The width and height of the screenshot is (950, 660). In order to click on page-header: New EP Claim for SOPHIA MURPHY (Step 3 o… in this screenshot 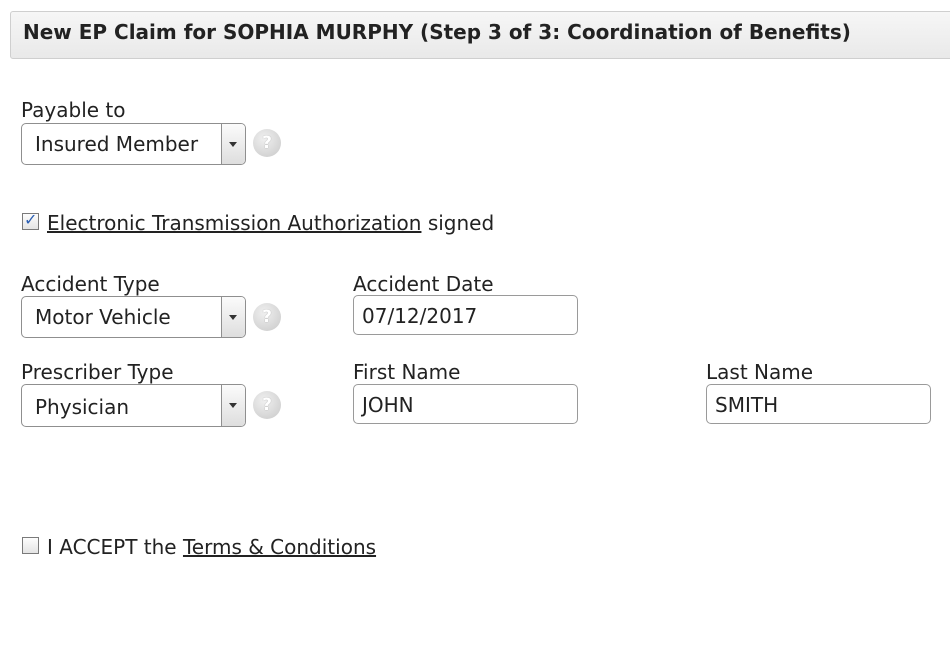, I will do `click(480, 35)`.